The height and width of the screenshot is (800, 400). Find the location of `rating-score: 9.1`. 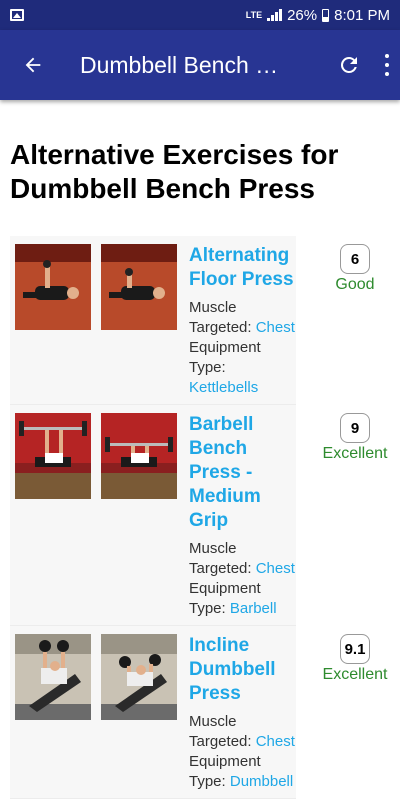

rating-score: 9.1 is located at coordinates (355, 649).